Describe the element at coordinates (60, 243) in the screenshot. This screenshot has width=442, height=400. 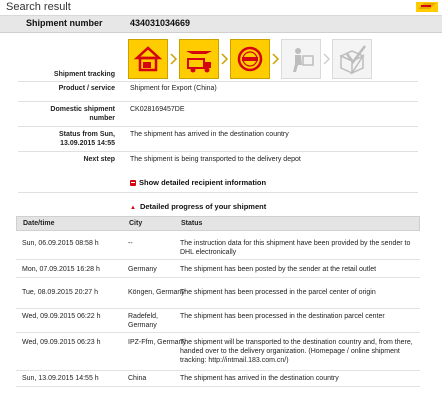
I see `row-date: Sun, 06.09.2015 08:58 h` at that location.